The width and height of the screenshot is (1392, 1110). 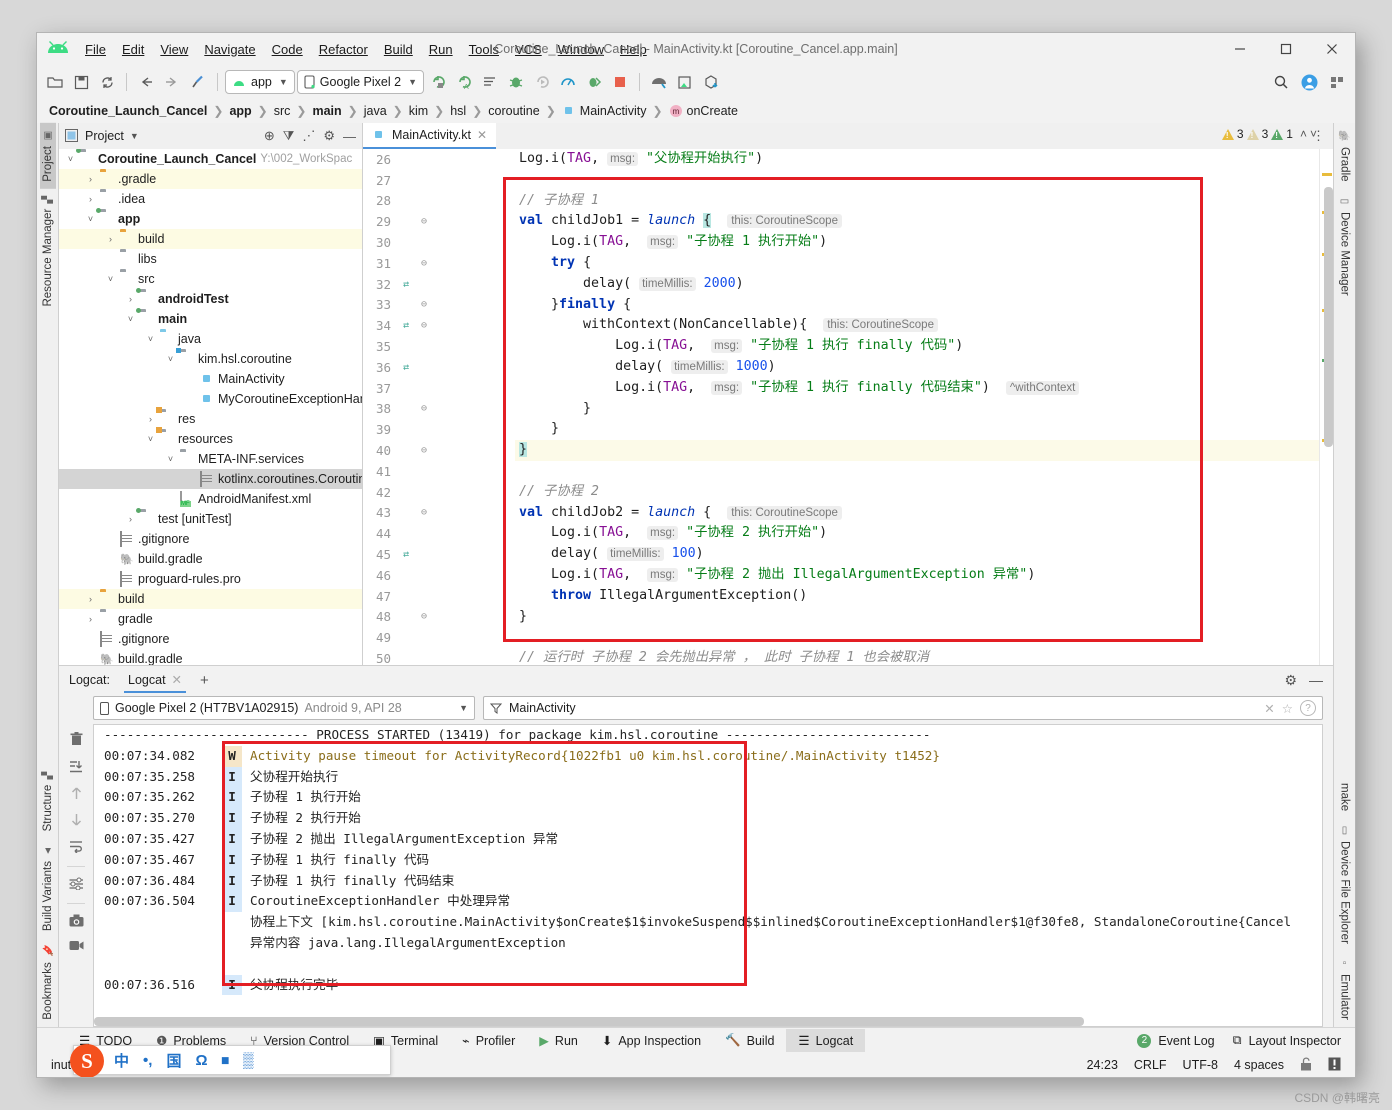 I want to click on screenshot-icon, so click(x=76, y=922).